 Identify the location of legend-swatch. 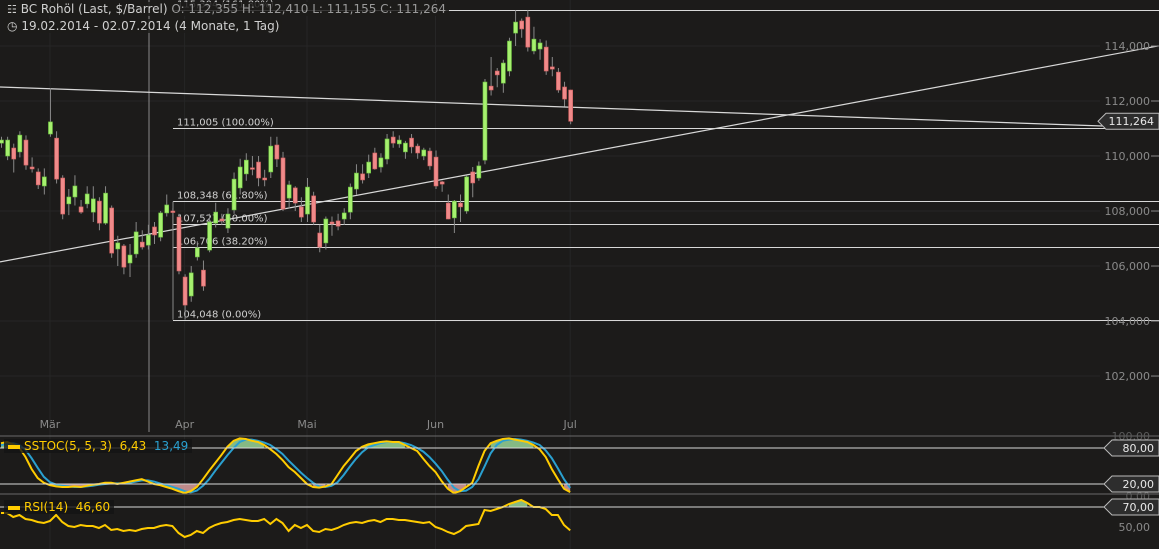
(14, 446).